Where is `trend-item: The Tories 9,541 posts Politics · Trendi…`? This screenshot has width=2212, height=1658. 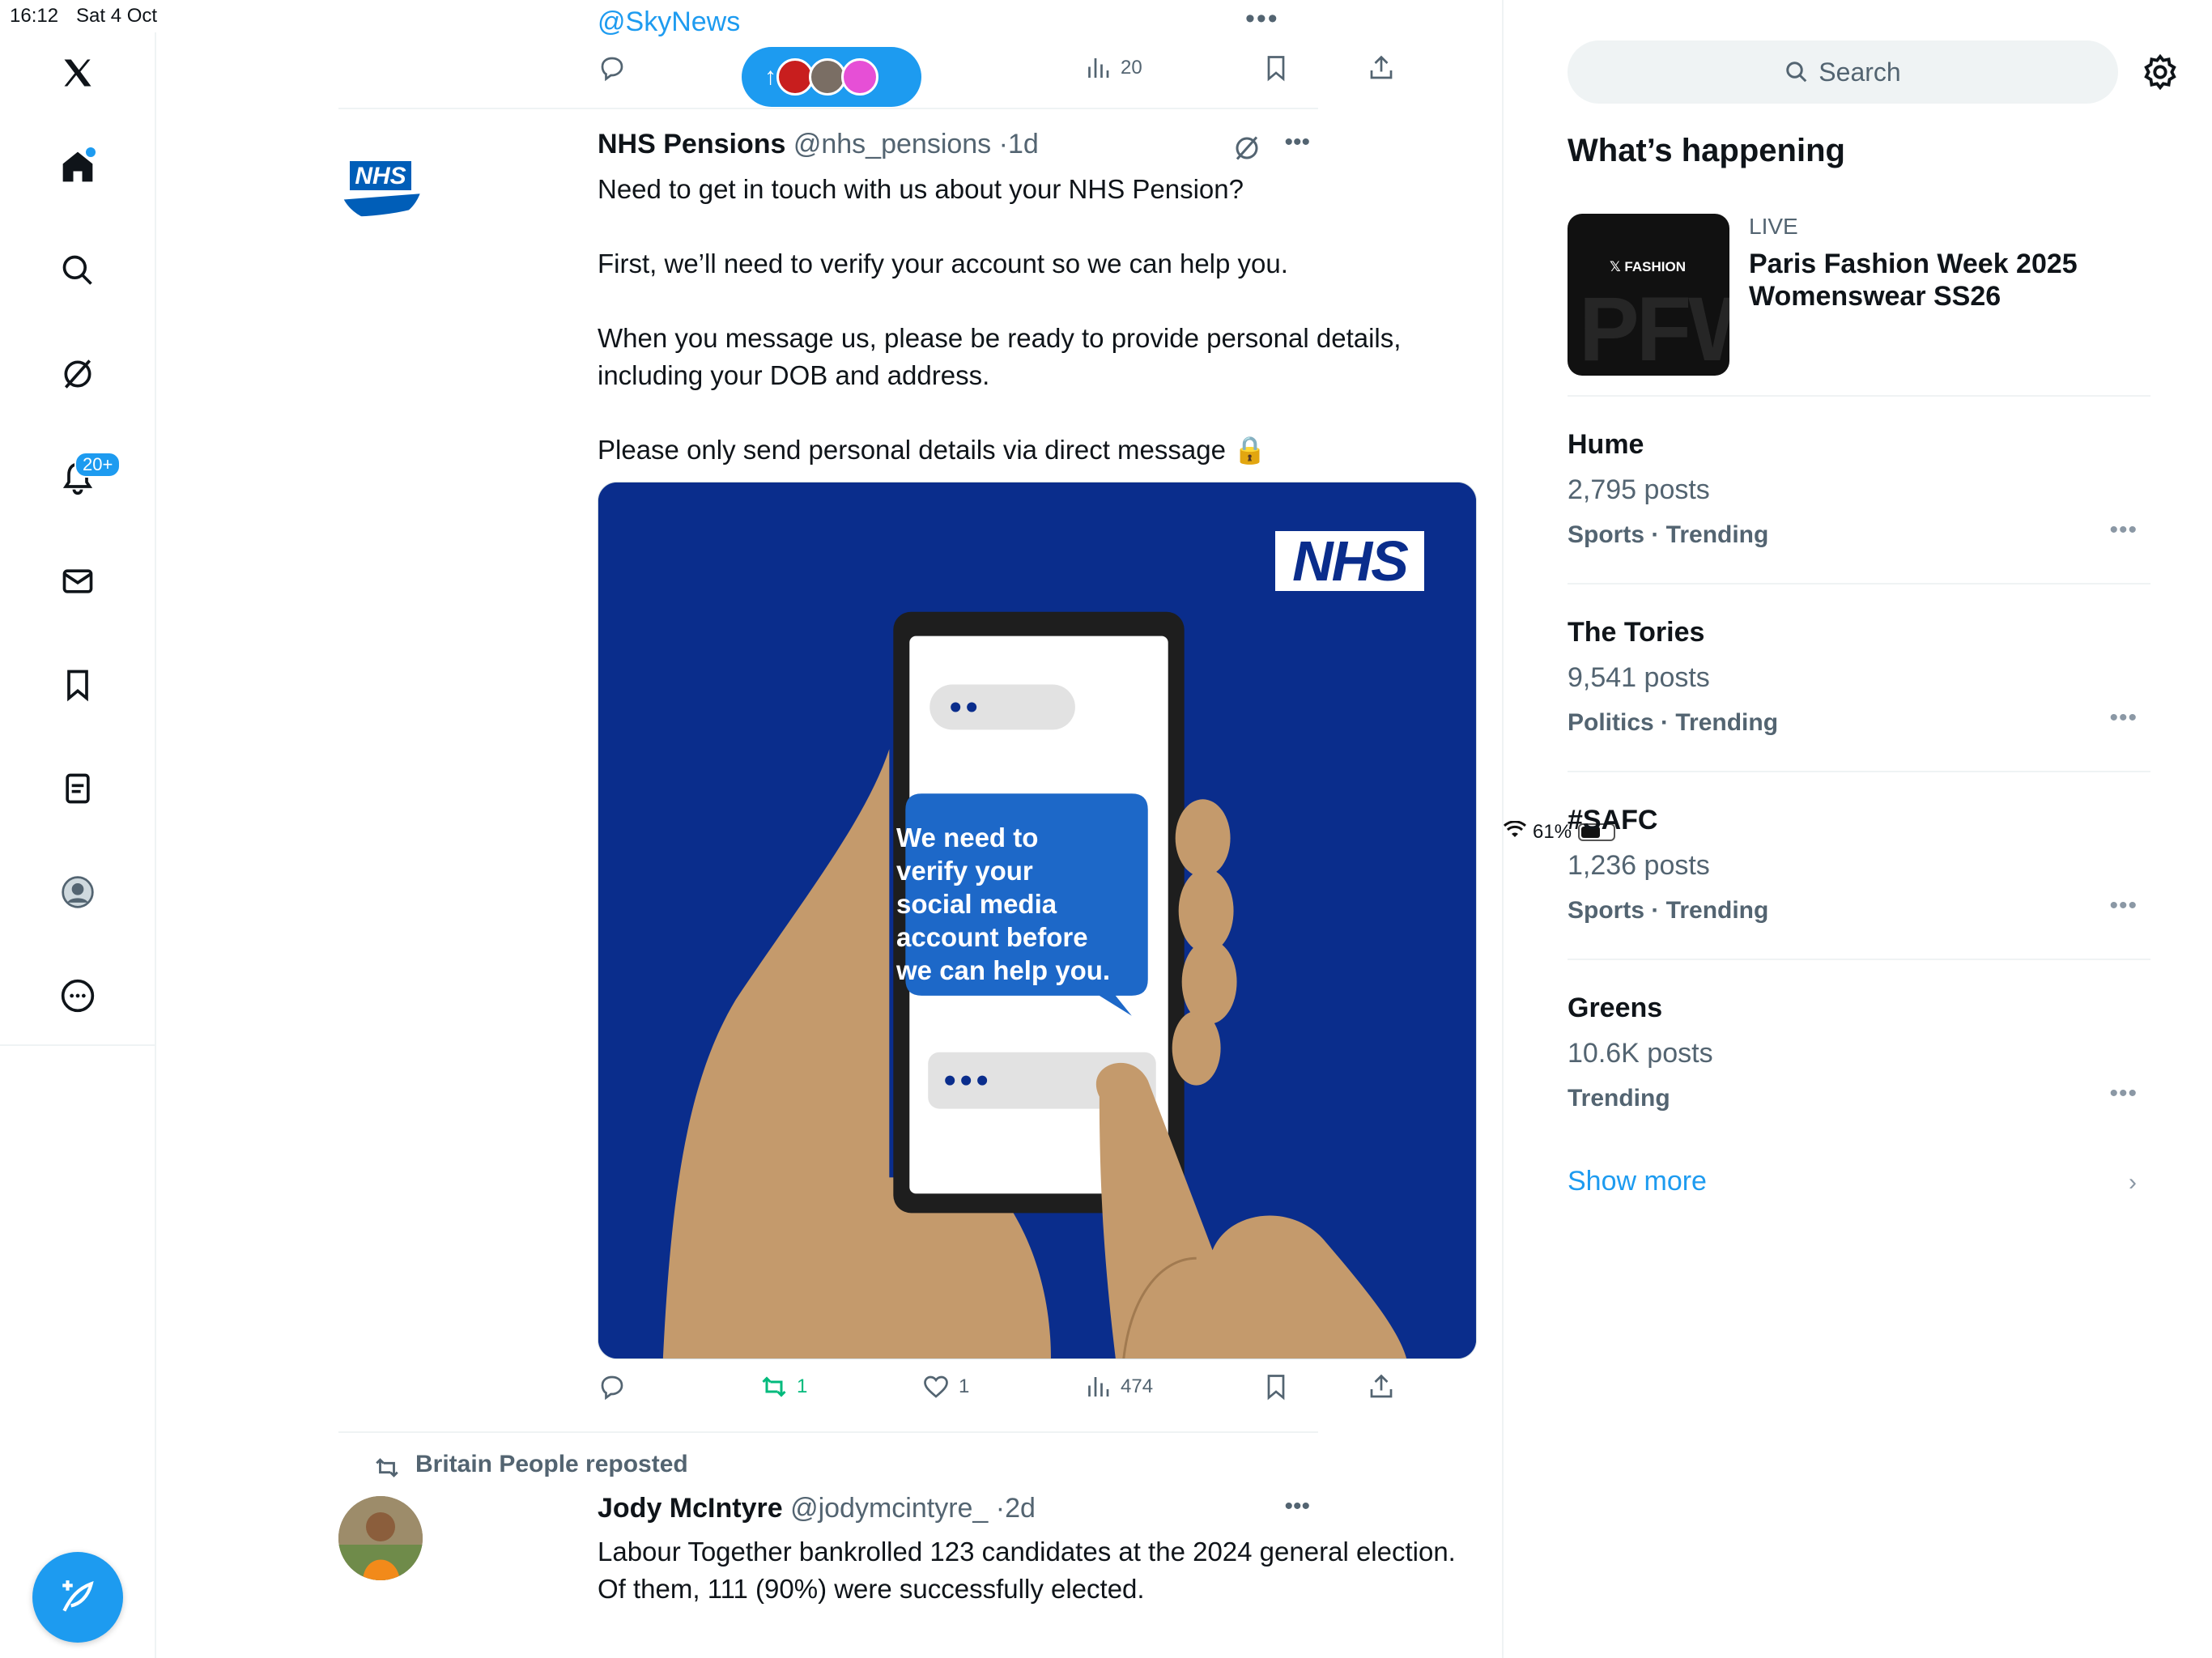 trend-item: The Tories 9,541 posts Politics · Trendi… is located at coordinates (1859, 698).